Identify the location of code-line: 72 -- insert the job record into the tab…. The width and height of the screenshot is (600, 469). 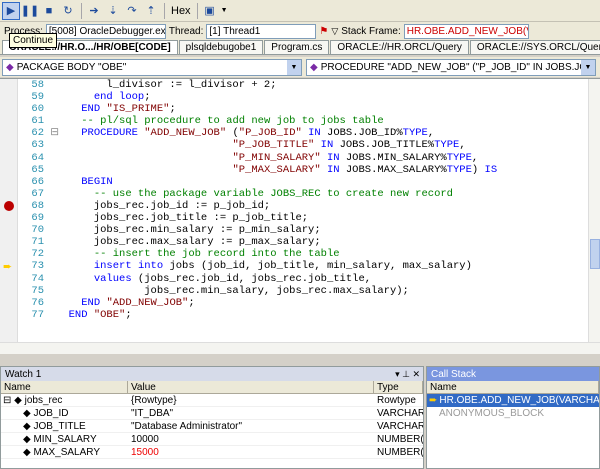
(303, 254).